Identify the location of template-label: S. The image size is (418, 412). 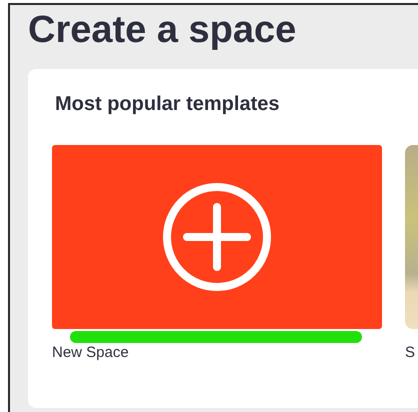
(410, 352).